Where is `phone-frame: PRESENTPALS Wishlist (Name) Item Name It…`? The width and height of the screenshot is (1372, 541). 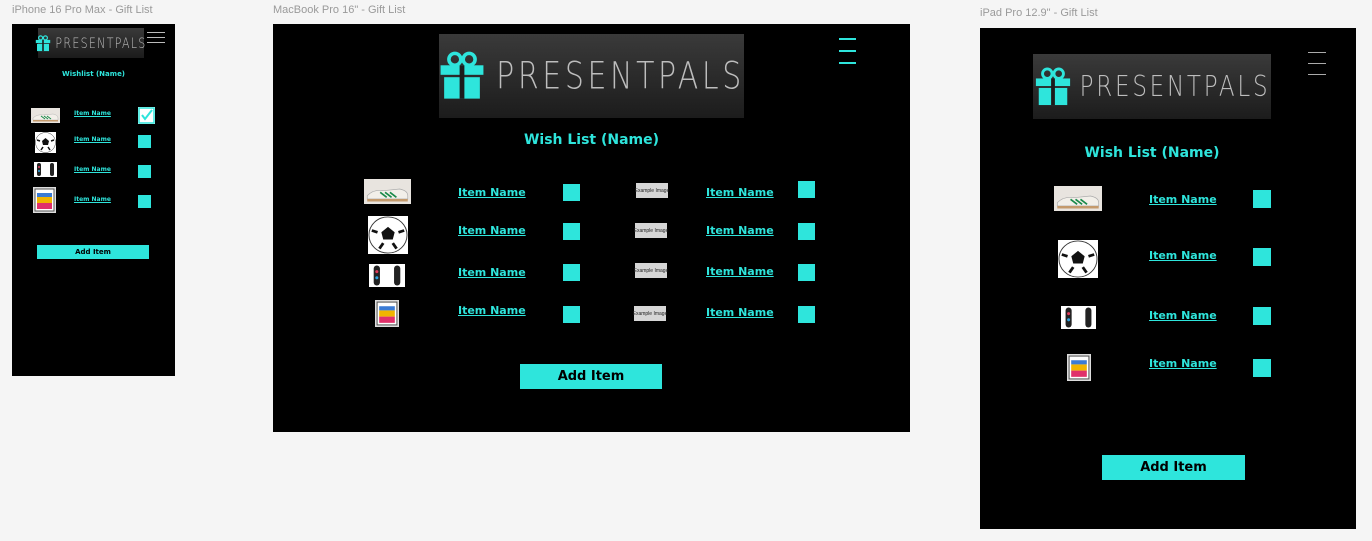 phone-frame: PRESENTPALS Wishlist (Name) Item Name It… is located at coordinates (93, 200).